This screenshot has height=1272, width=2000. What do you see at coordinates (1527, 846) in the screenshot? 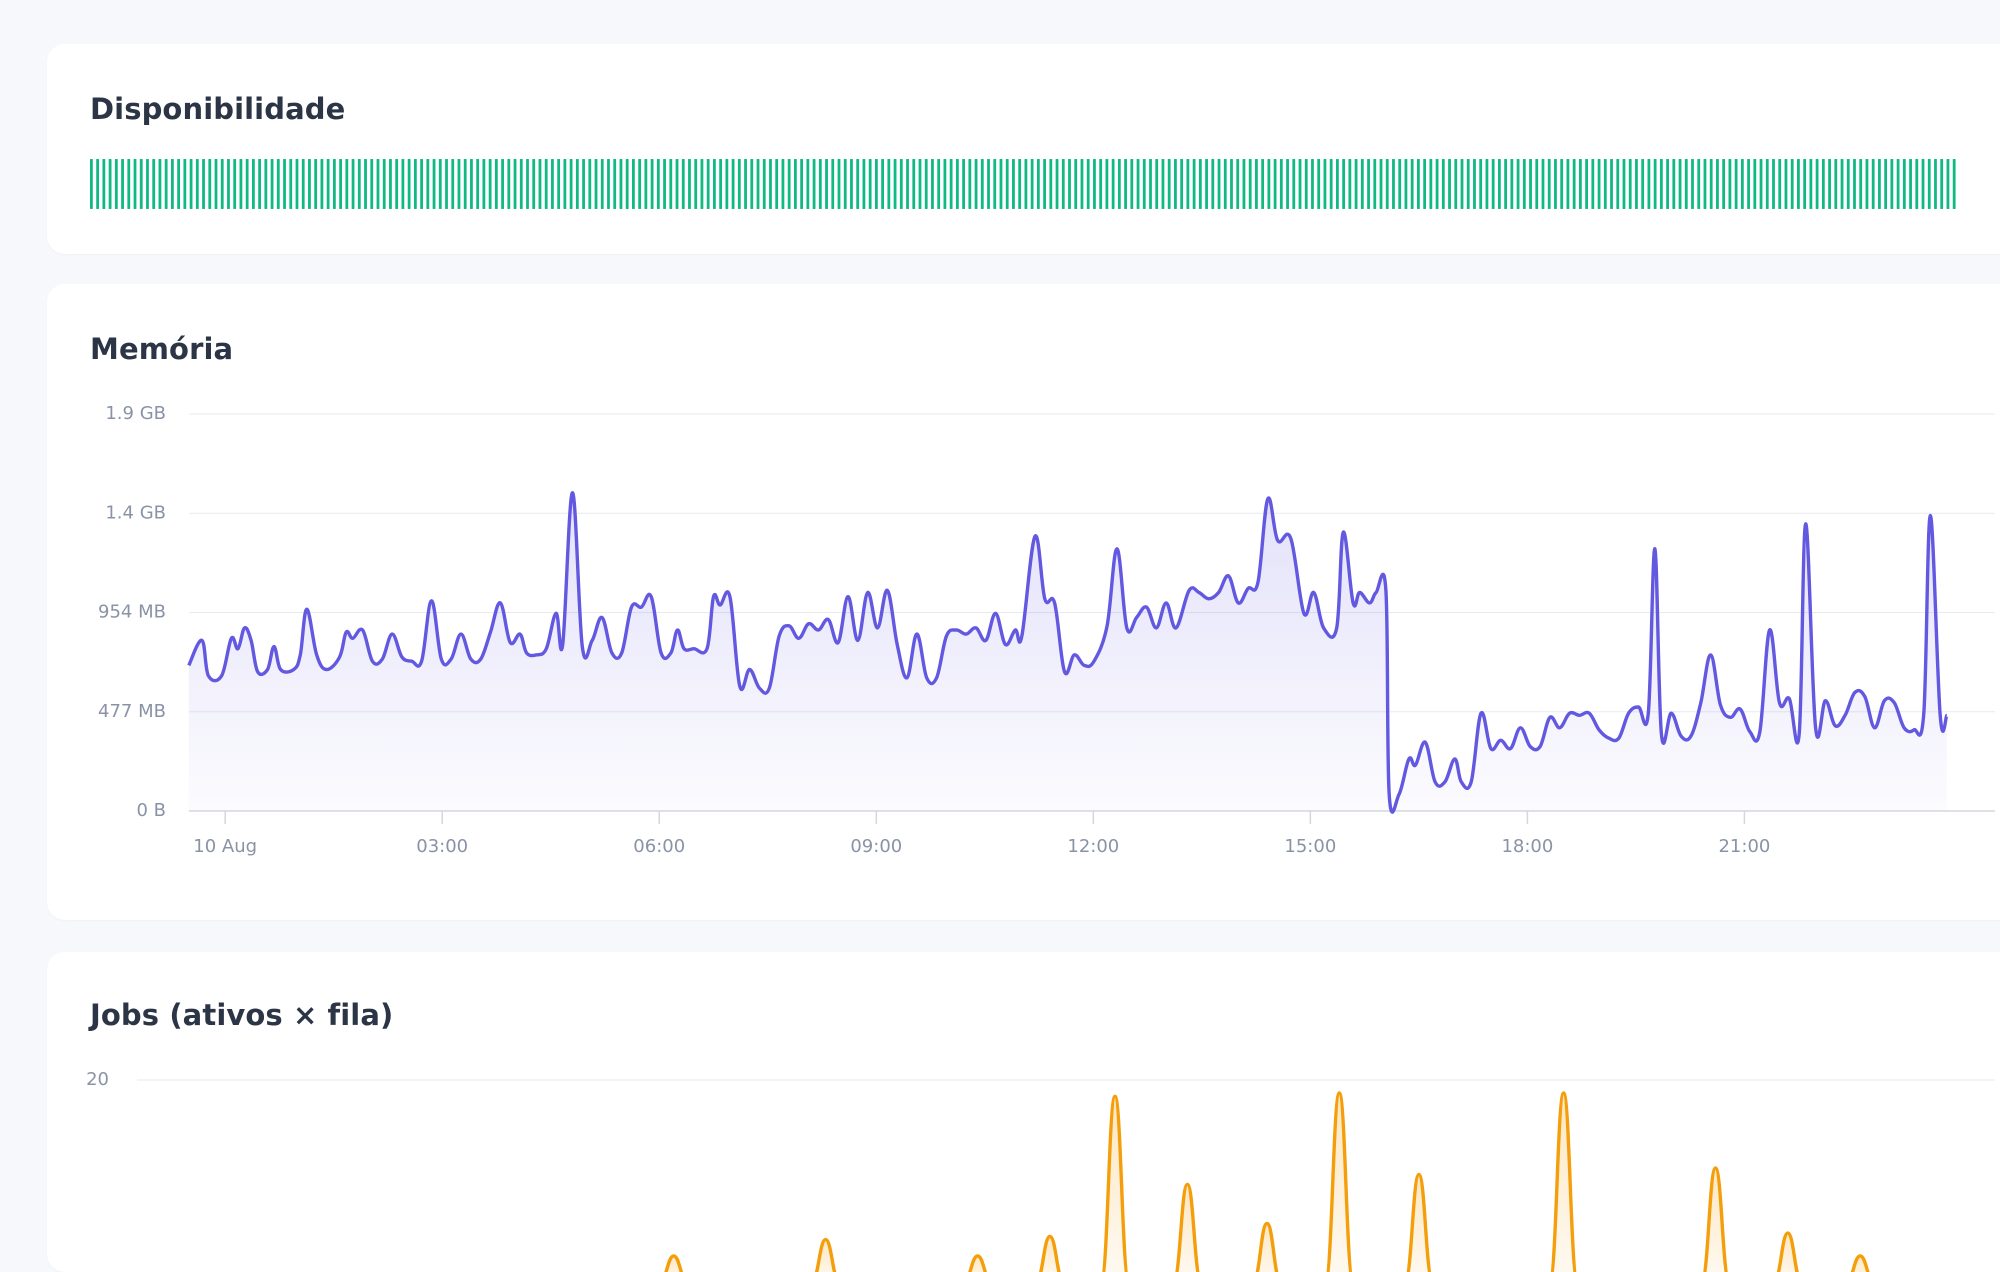
I see `memory-x-tick-label: 18:00` at bounding box center [1527, 846].